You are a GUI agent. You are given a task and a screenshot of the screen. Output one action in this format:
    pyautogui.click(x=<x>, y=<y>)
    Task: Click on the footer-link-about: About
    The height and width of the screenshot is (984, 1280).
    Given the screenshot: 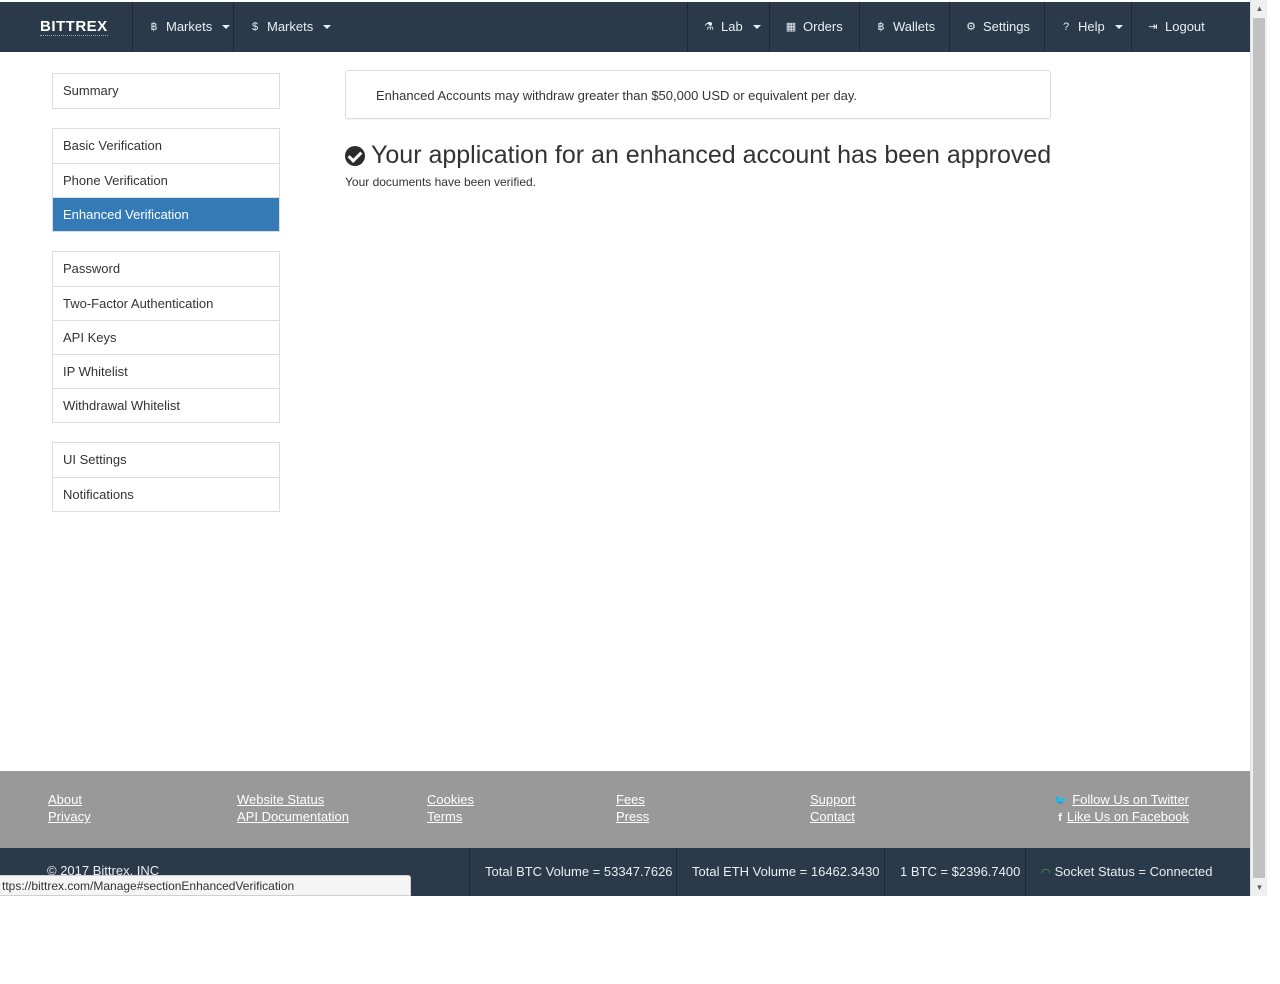 What is the action you would take?
    pyautogui.click(x=65, y=799)
    